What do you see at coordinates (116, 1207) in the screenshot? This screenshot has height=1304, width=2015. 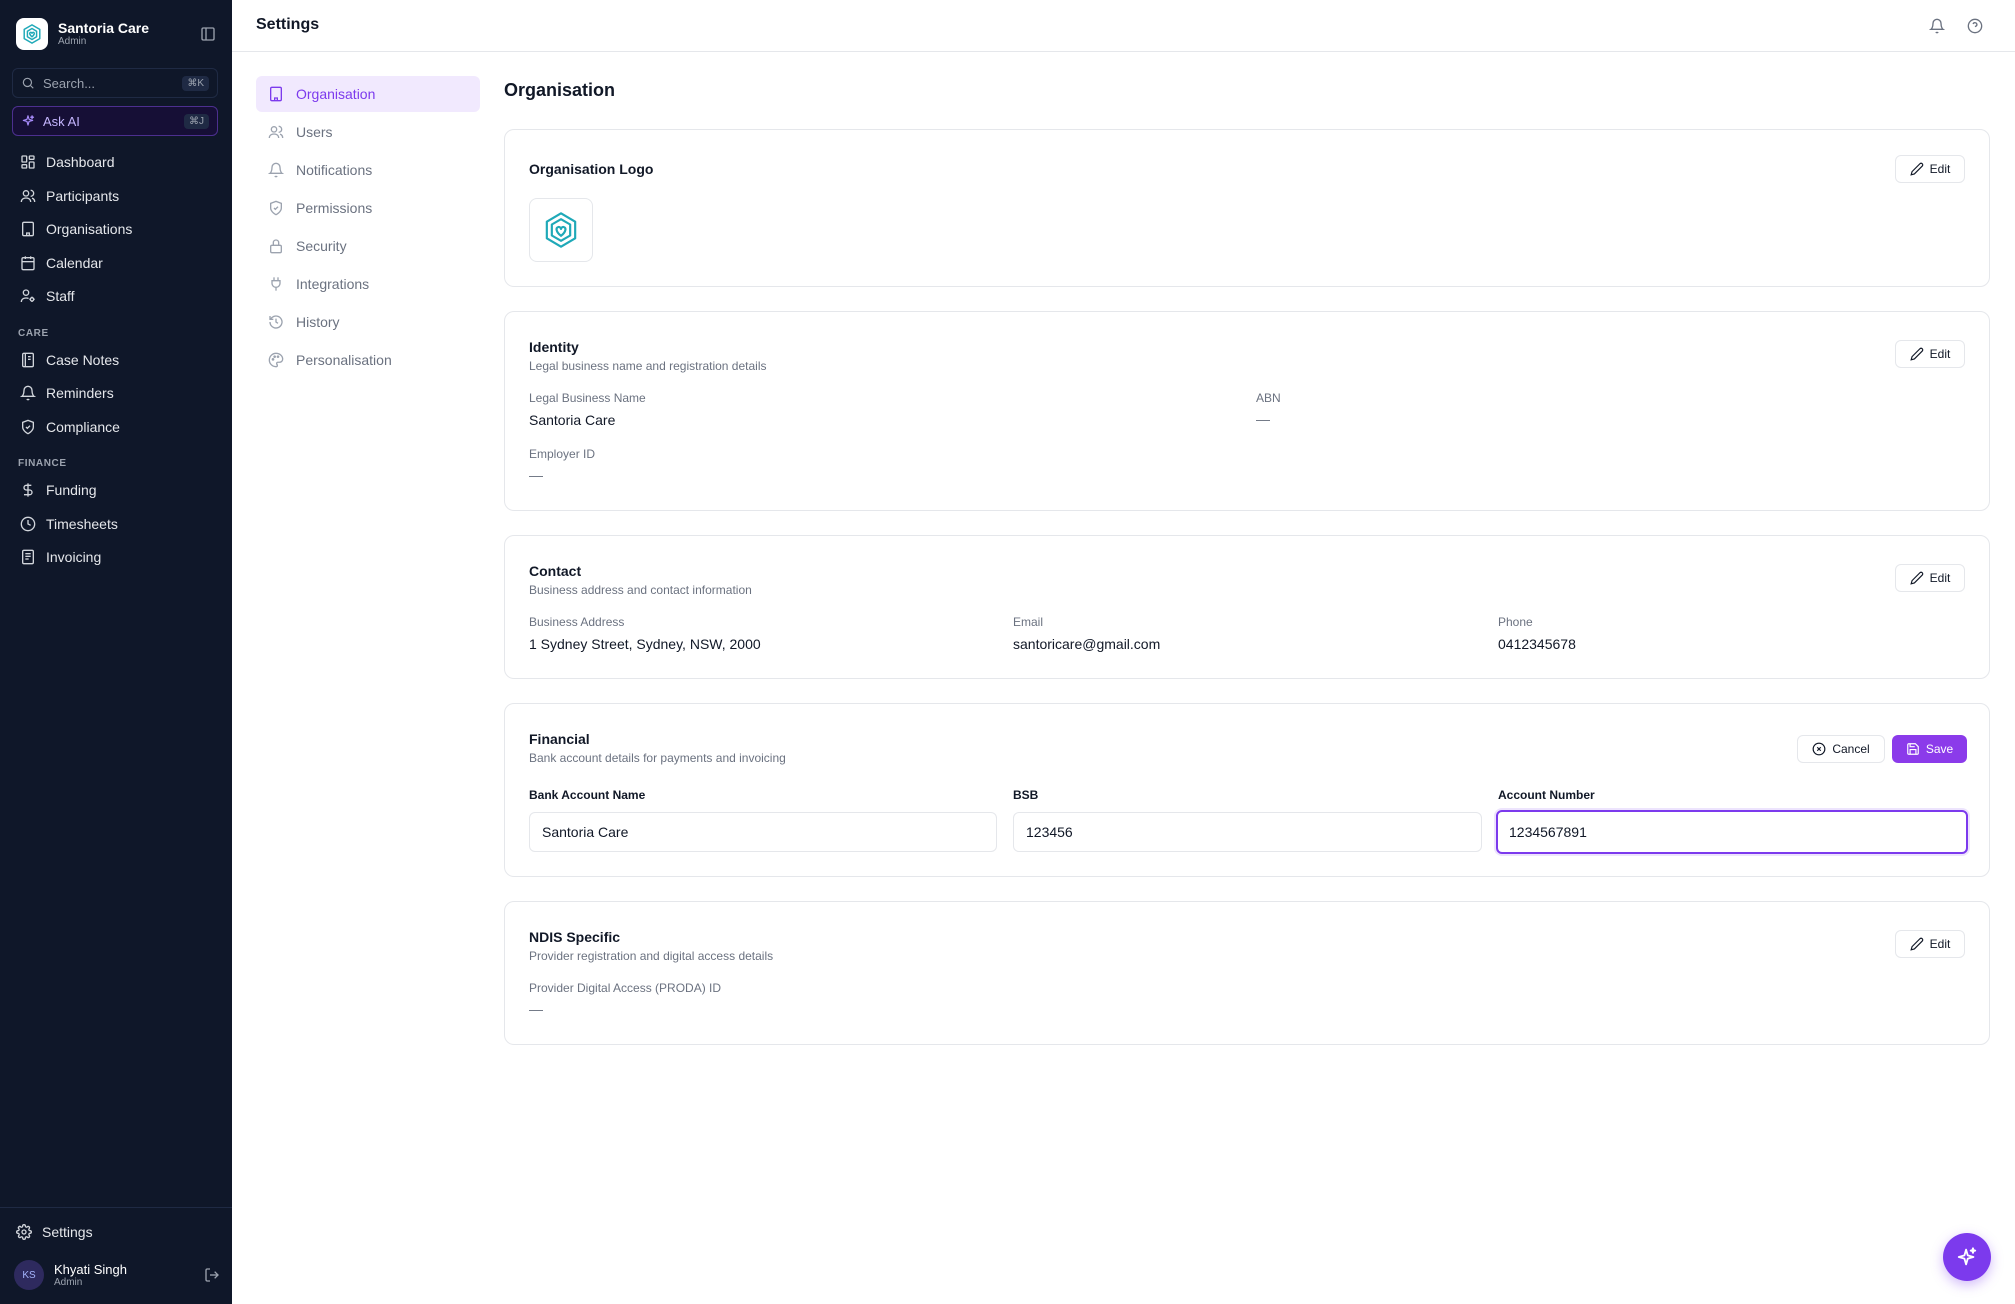 I see `sidebar-divider` at bounding box center [116, 1207].